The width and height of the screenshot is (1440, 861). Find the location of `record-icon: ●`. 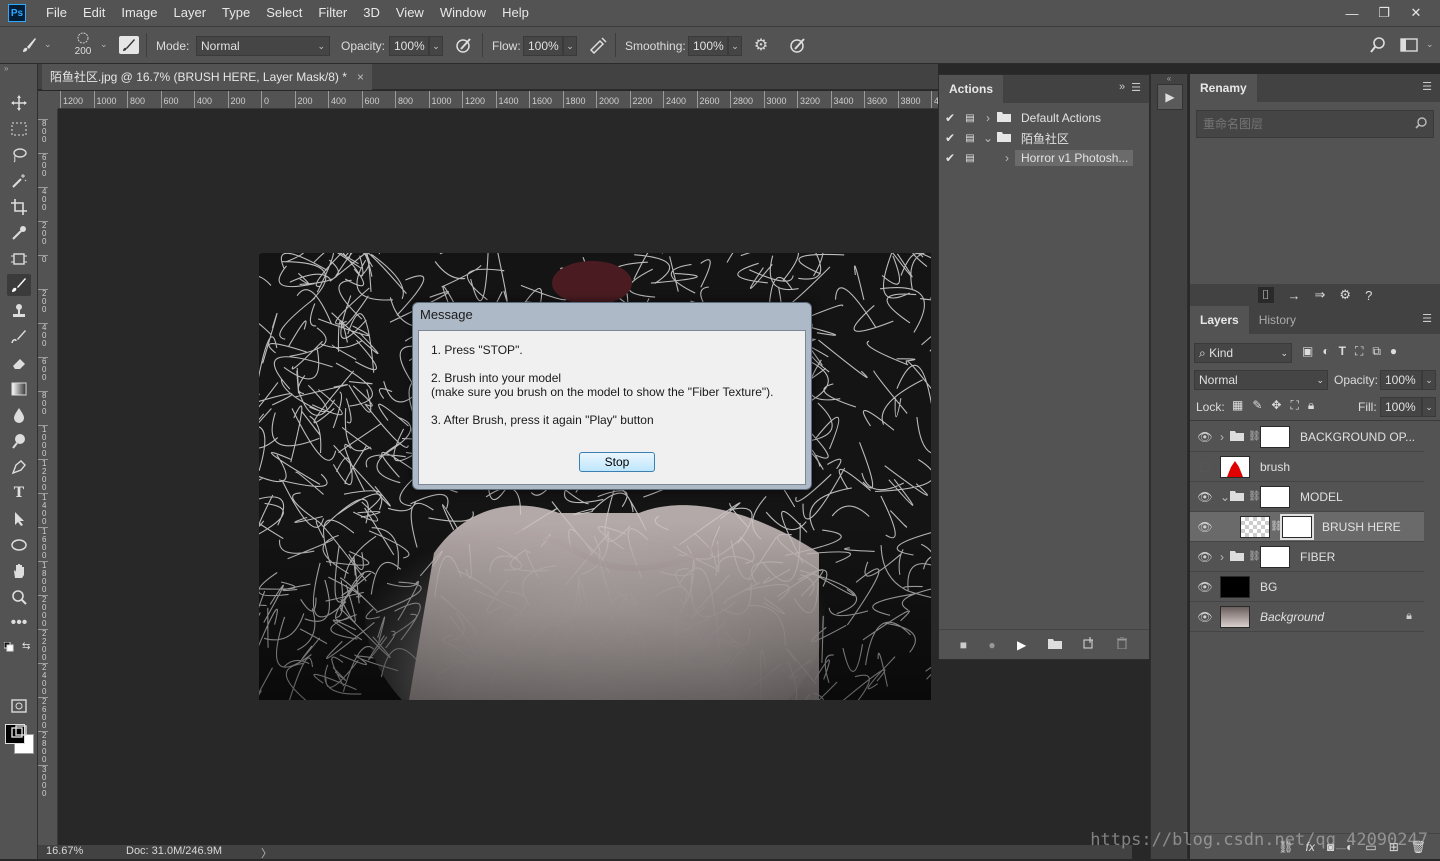

record-icon: ● is located at coordinates (991, 645).